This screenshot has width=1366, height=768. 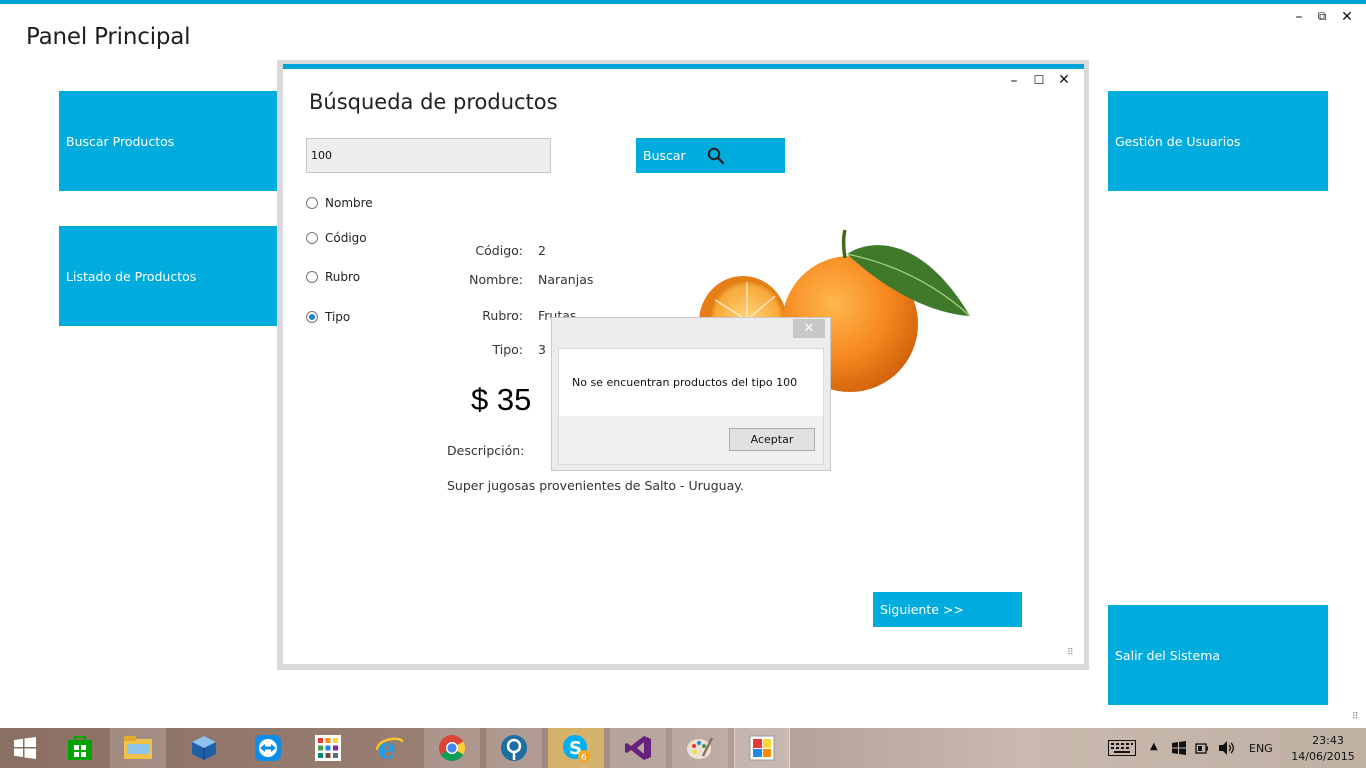 I want to click on skype-icon: S 6, so click(x=576, y=749).